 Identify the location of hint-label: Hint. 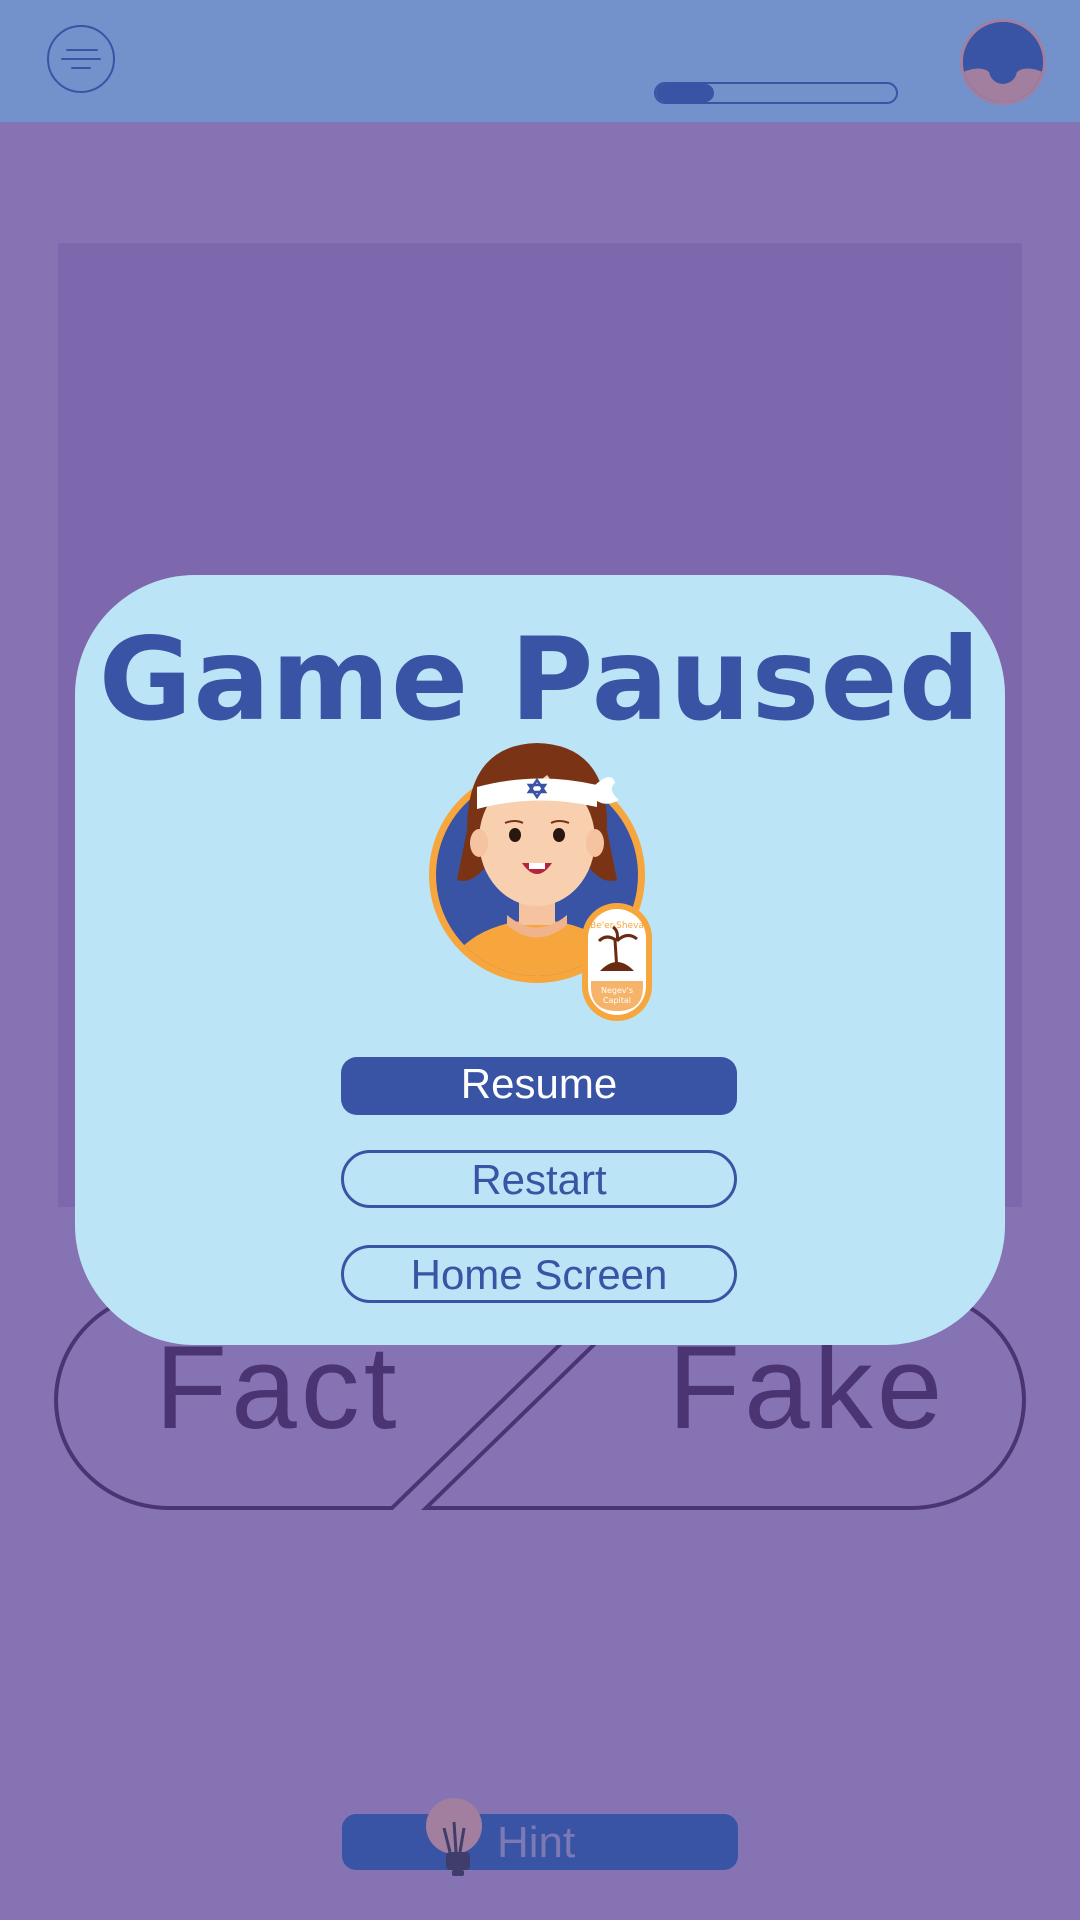
(536, 1842).